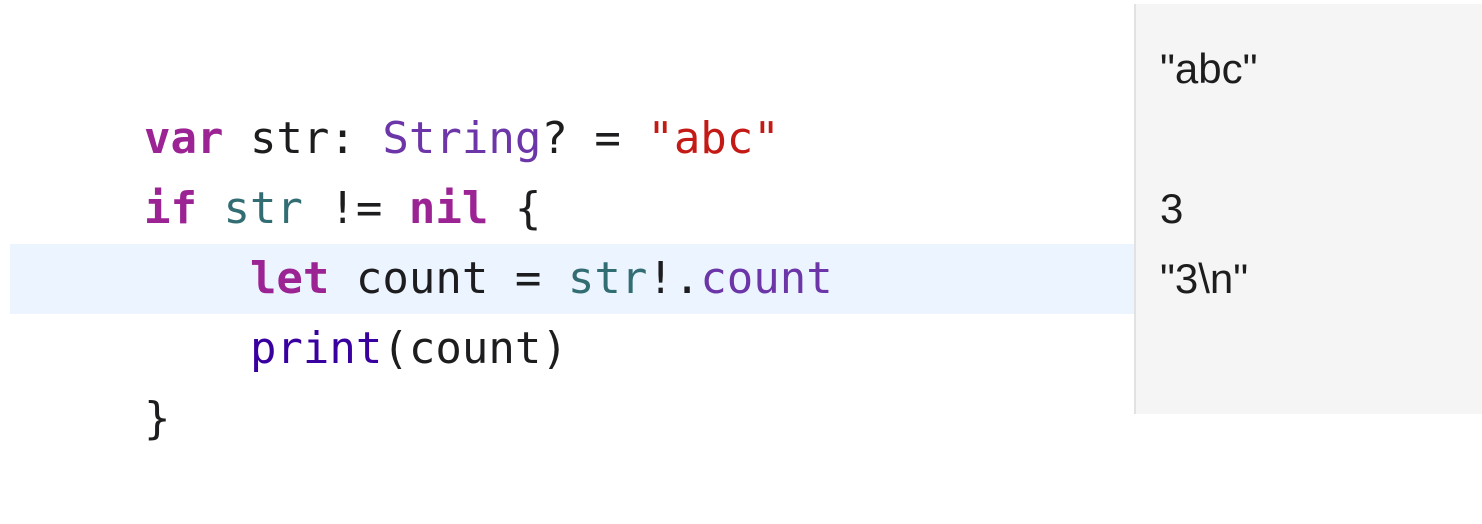 Image resolution: width=1482 pixels, height=524 pixels. What do you see at coordinates (289, 169) in the screenshot?
I see `code-line-2: if str != nil {` at bounding box center [289, 169].